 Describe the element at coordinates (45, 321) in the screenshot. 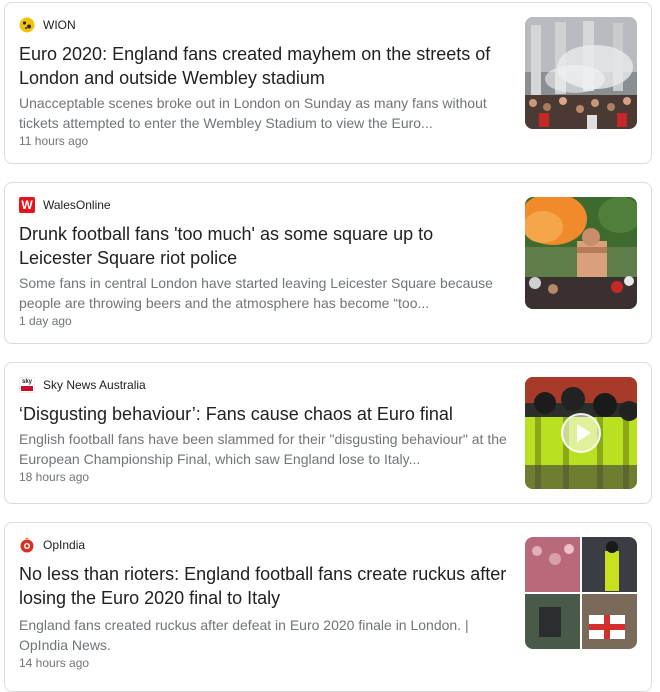

I see `news-timestamp: 1 day ago` at that location.